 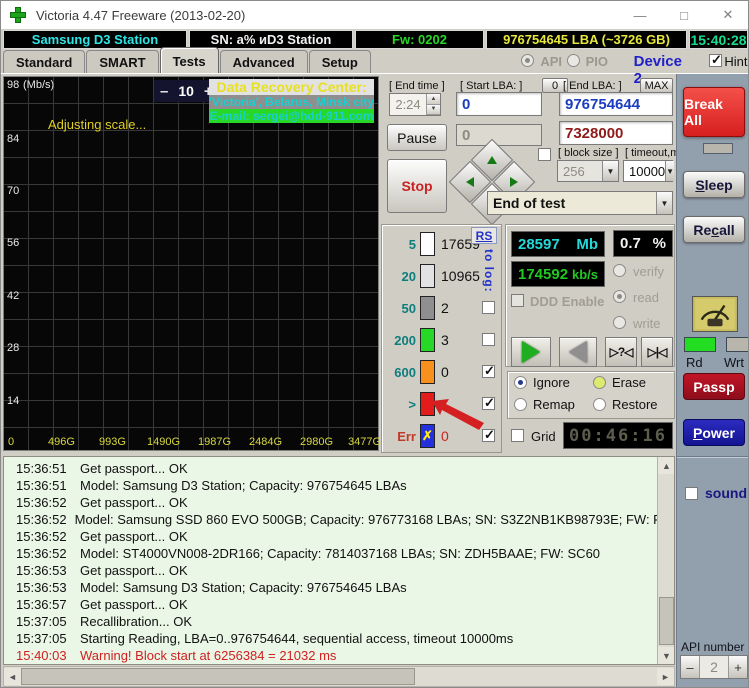 What do you see at coordinates (629, 382) in the screenshot?
I see `erase-label: Erase` at bounding box center [629, 382].